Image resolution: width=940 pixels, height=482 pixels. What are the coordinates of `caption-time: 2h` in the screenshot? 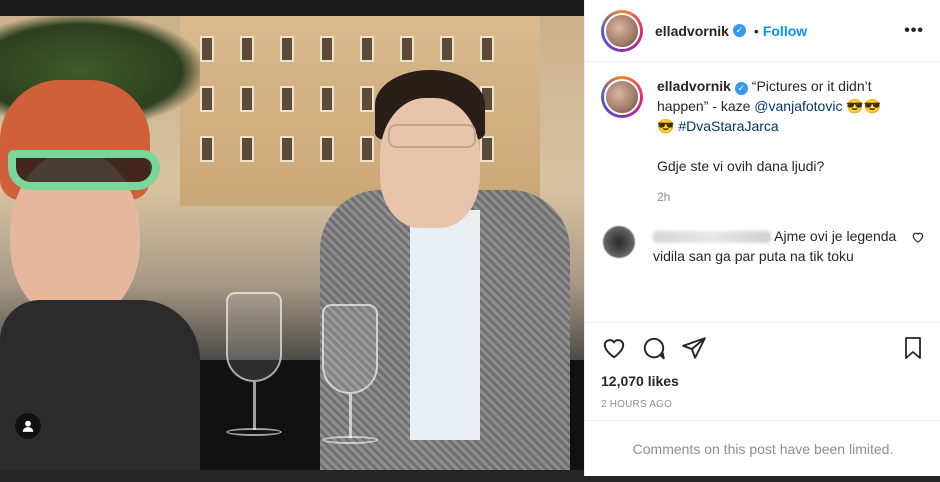 It's located at (791, 197).